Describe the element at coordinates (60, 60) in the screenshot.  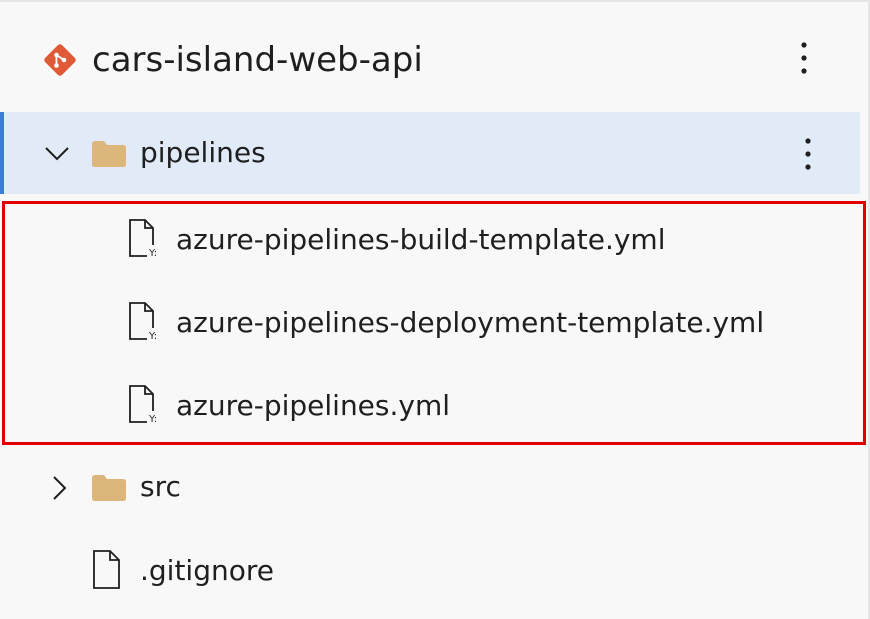
I see `git-repo-icon` at that location.